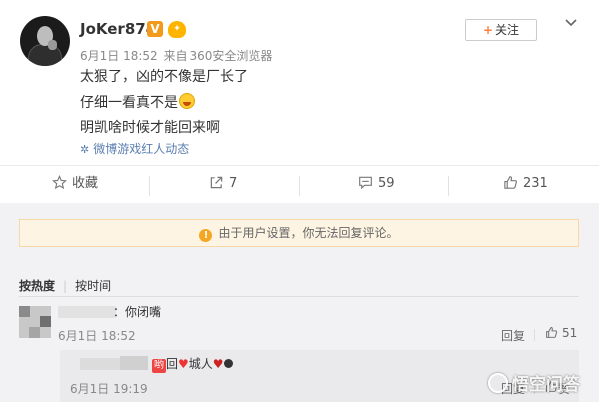  Describe the element at coordinates (85, 183) in the screenshot. I see `favorite-label: 收藏` at that location.